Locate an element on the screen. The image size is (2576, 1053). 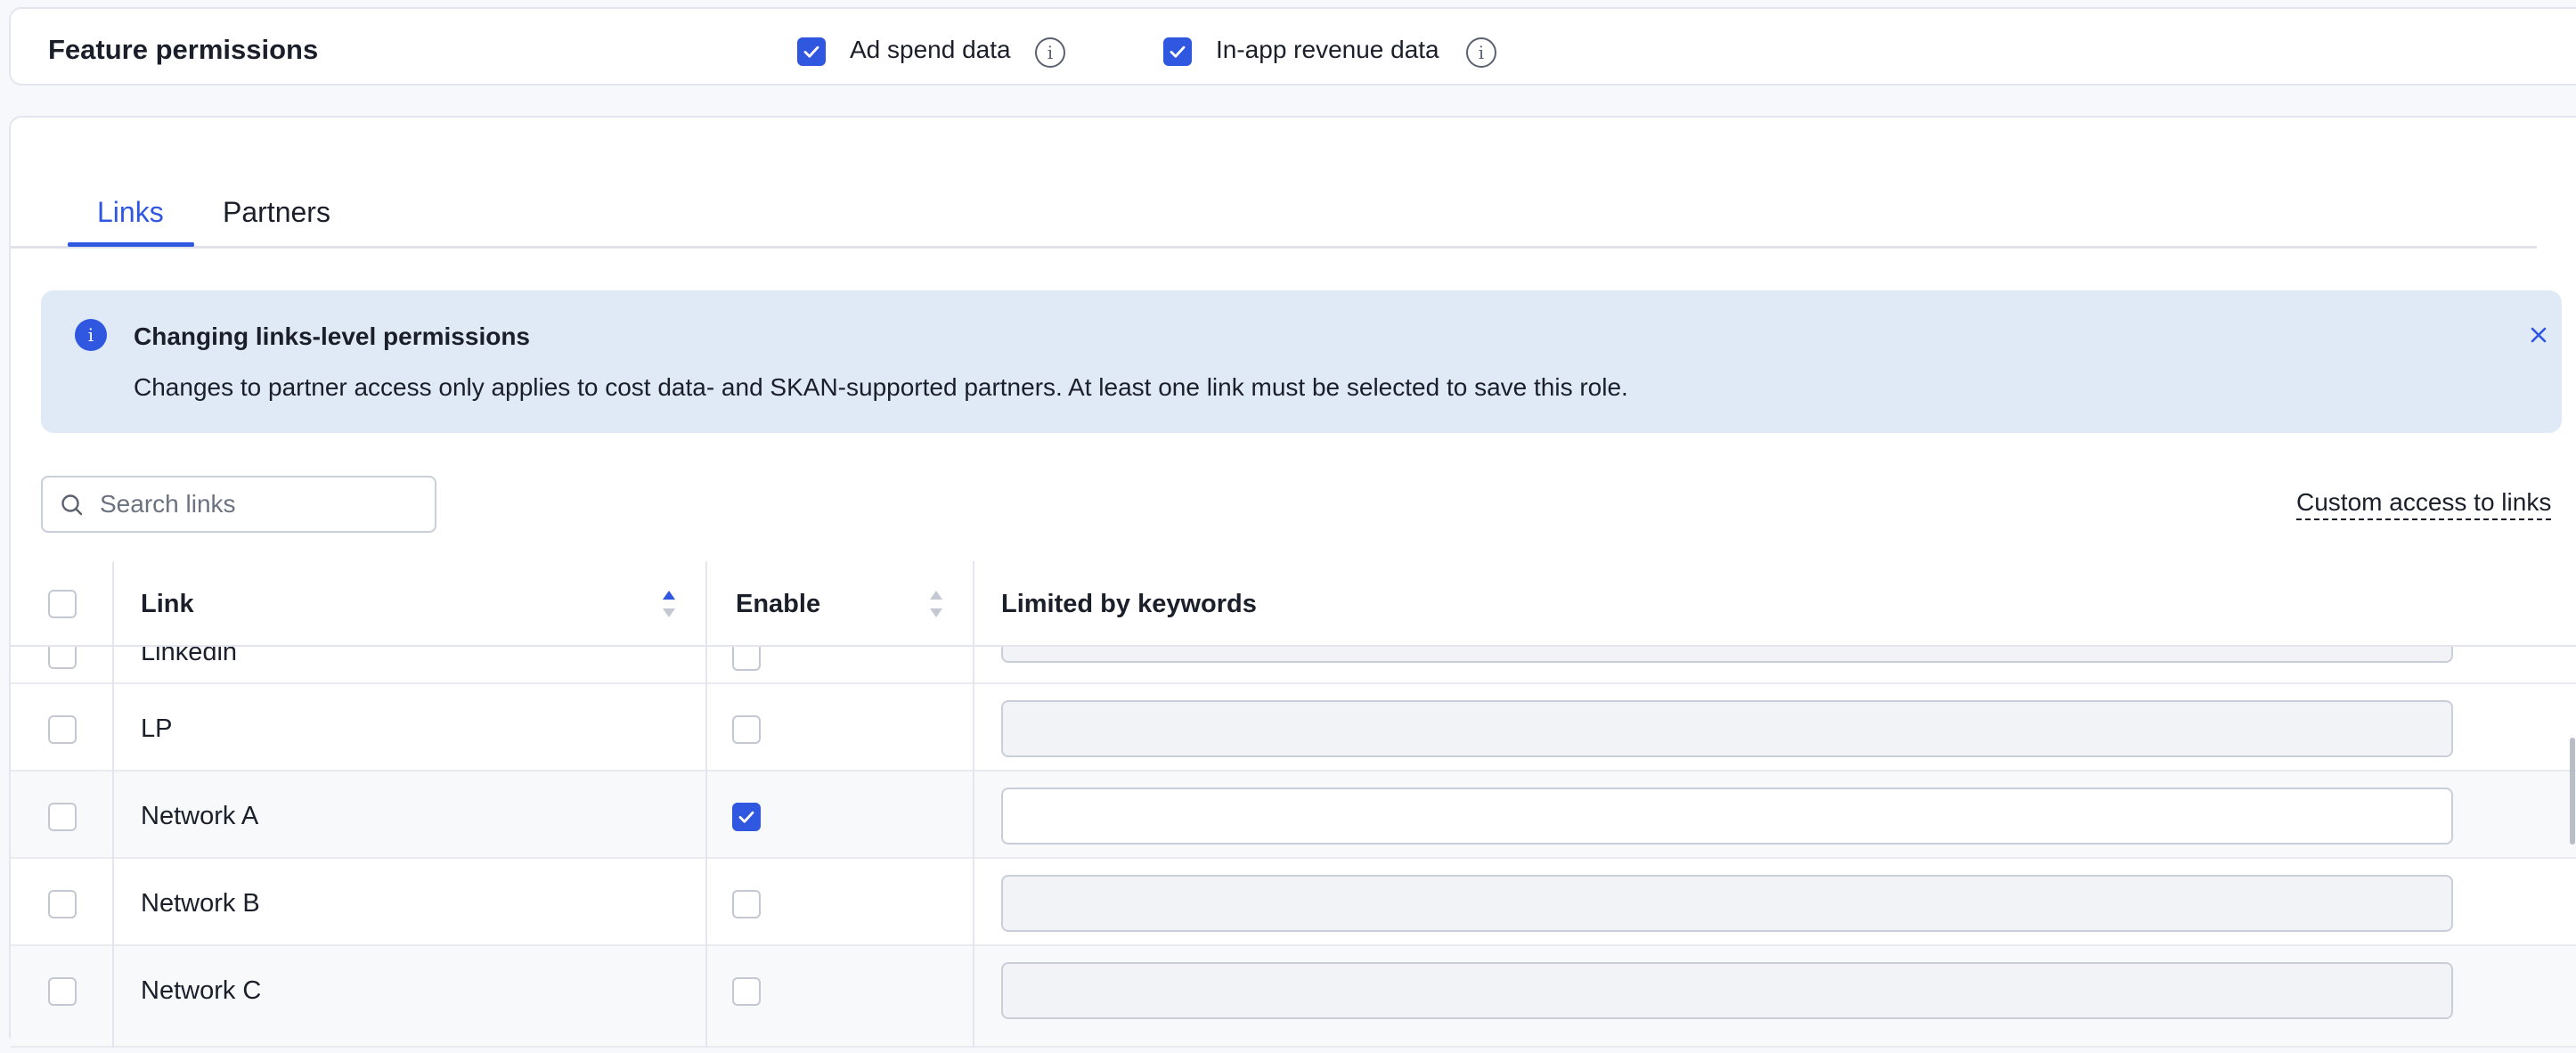
table-row: Network B is located at coordinates (1294, 902).